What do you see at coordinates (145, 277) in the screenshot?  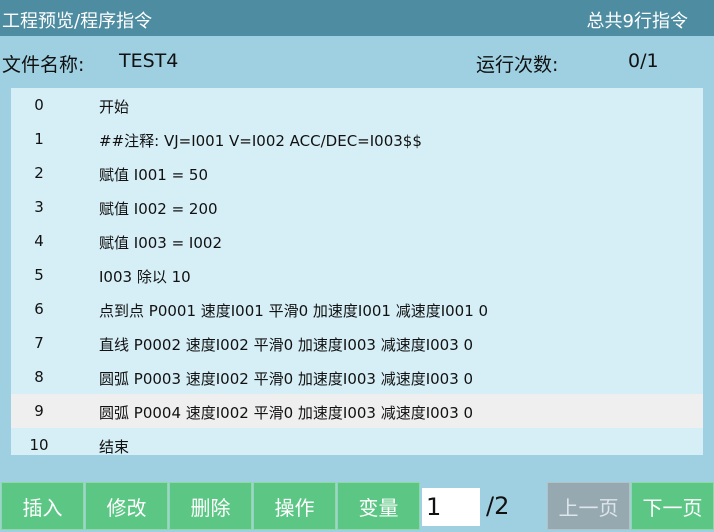 I see `instruction-text: I003 除以 10` at bounding box center [145, 277].